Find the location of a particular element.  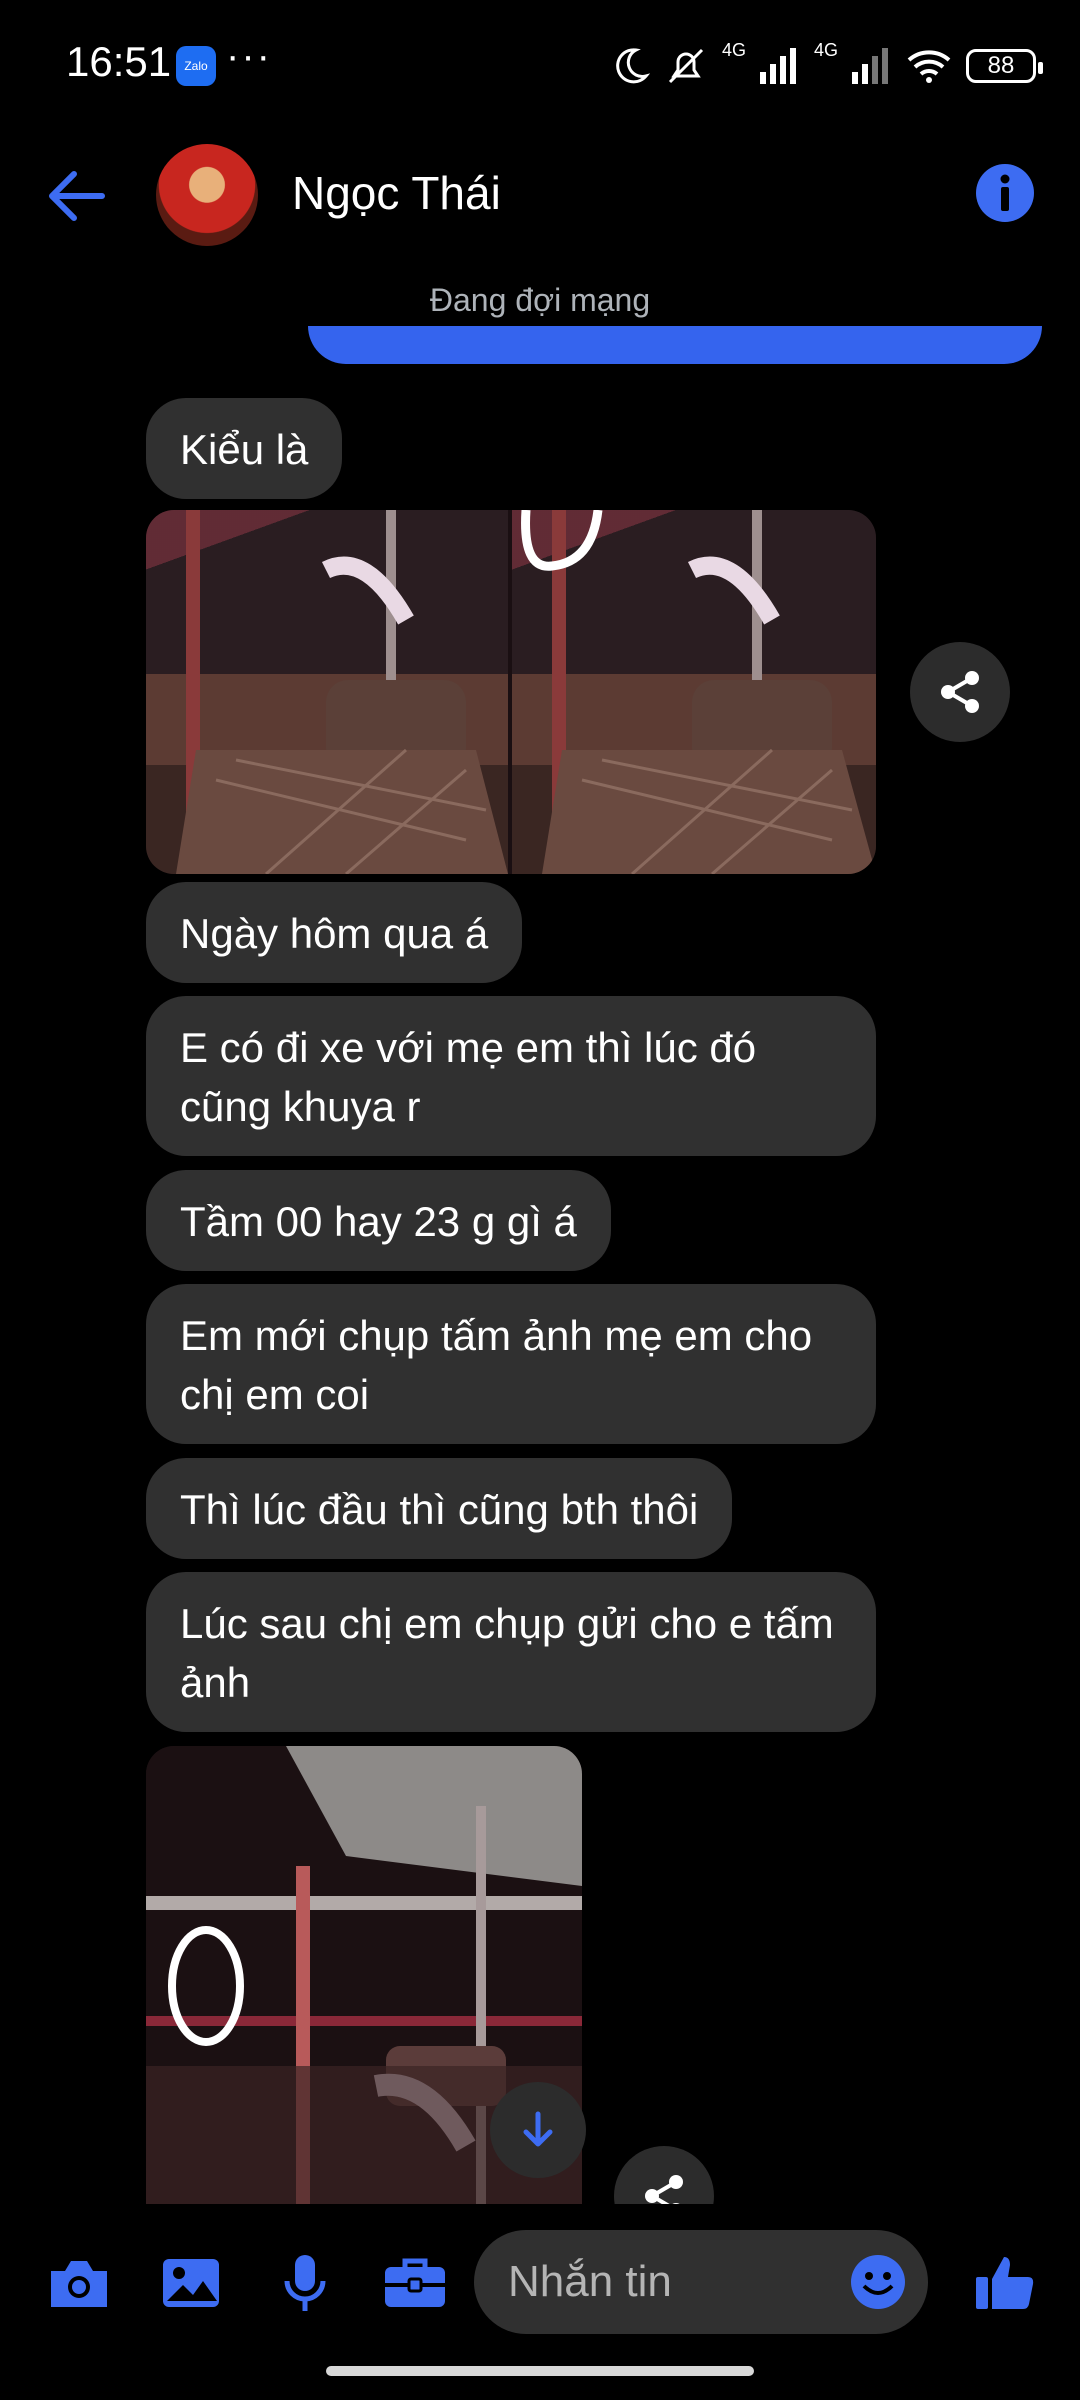

message-bubble: Kiểu là is located at coordinates (244, 448).